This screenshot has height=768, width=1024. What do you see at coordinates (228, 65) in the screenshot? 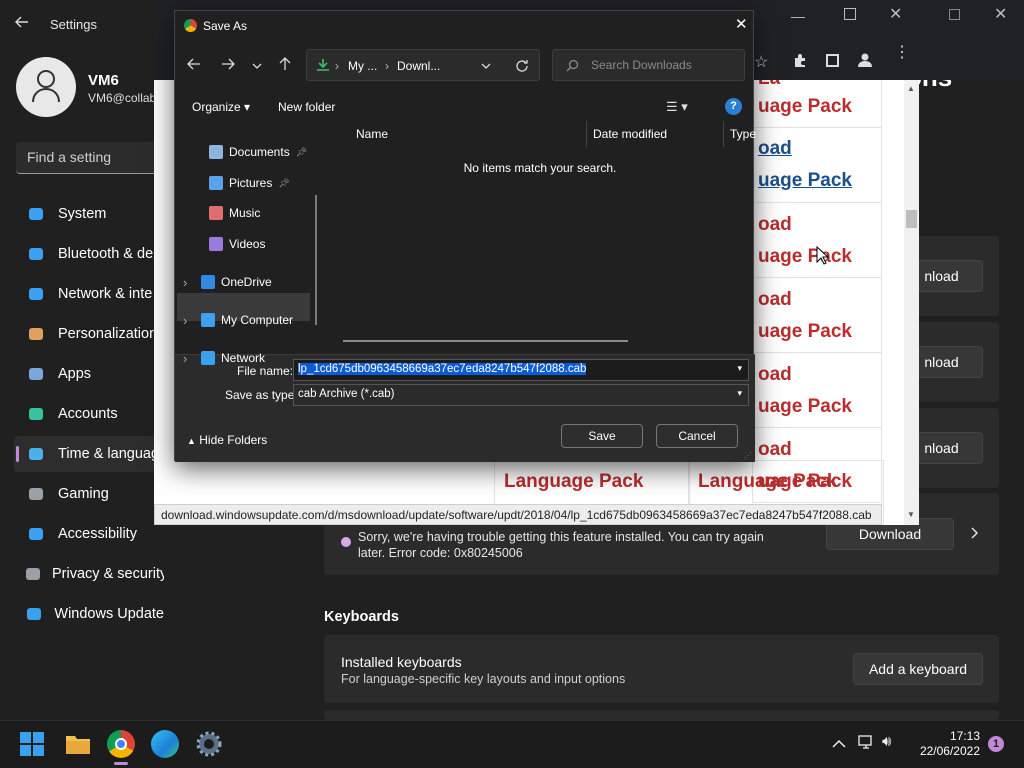
I see `forward-icon` at bounding box center [228, 65].